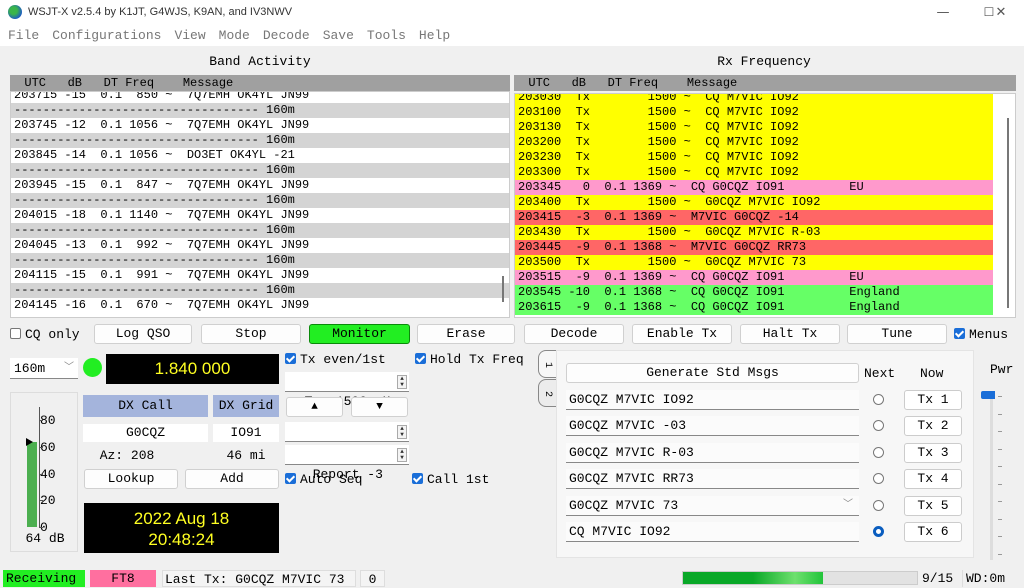 The width and height of the screenshot is (1024, 588). Describe the element at coordinates (420, 358) in the screenshot. I see `hold-tx-freq-check-icon` at that location.